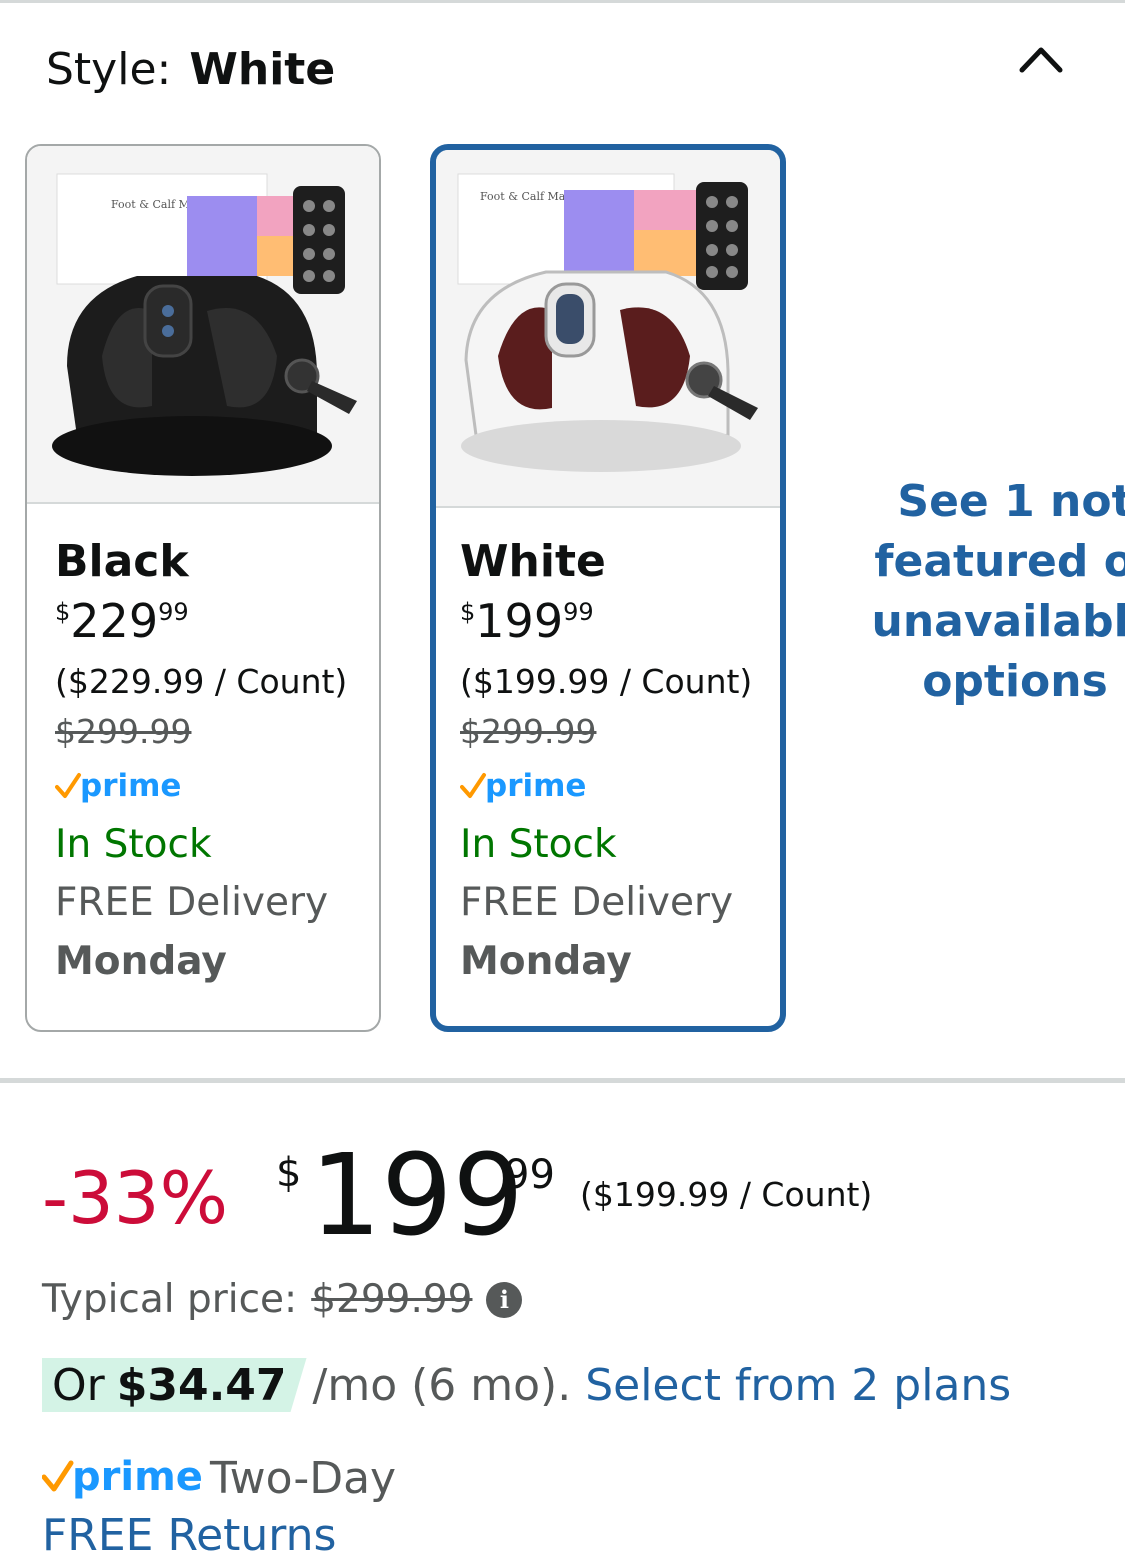 The width and height of the screenshot is (1125, 1564). I want to click on installment-or: Or, so click(78, 1385).